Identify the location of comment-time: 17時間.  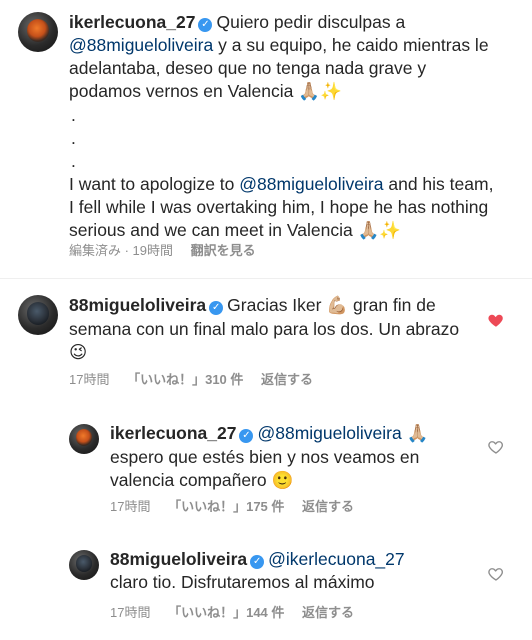
(89, 379).